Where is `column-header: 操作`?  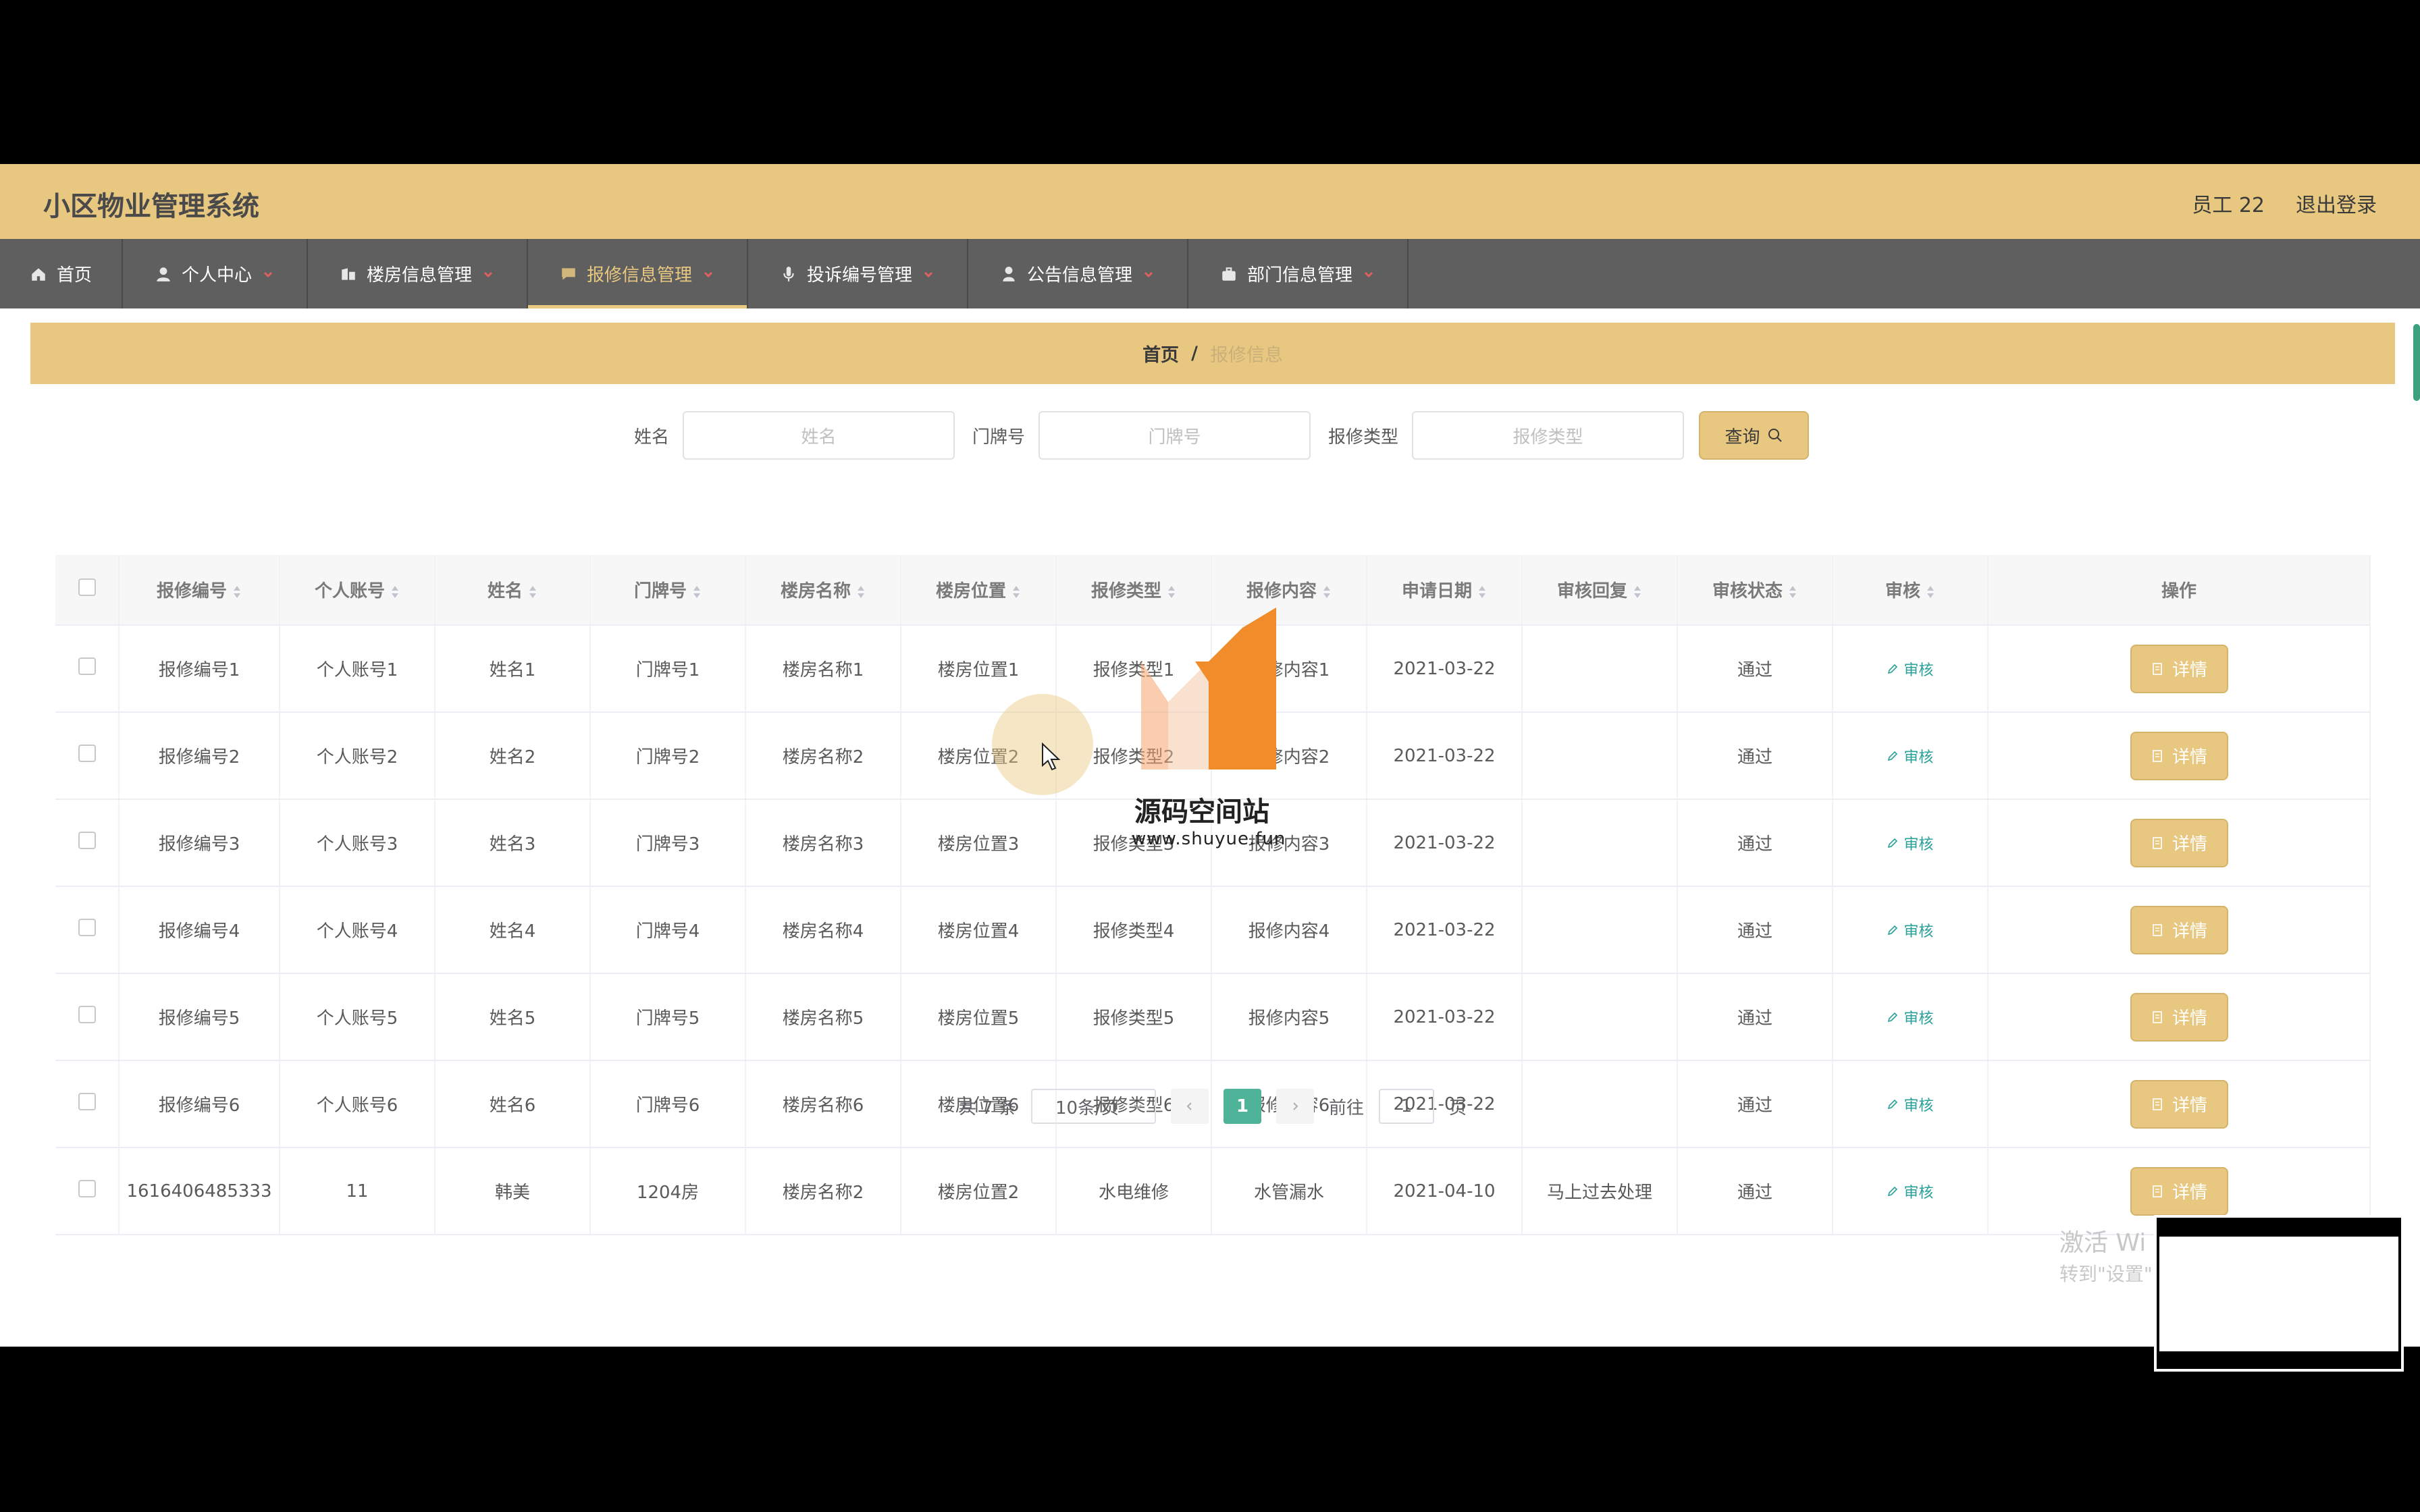
column-header: 操作 is located at coordinates (2179, 590).